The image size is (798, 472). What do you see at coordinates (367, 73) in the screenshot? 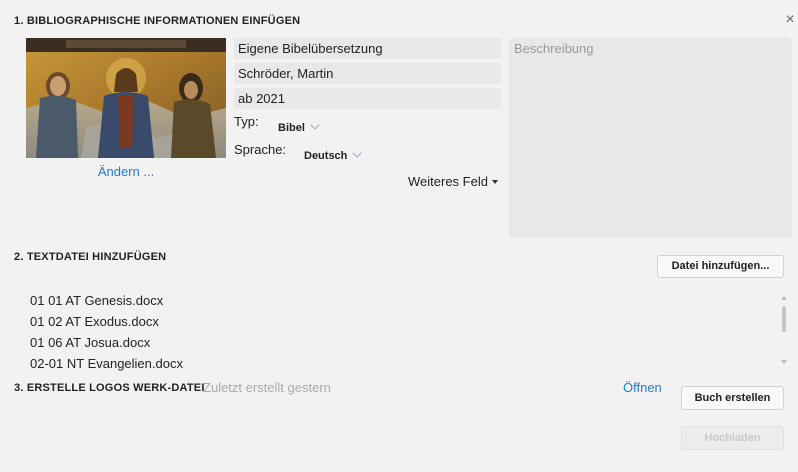
I see `author-field: Schröder, Martin` at bounding box center [367, 73].